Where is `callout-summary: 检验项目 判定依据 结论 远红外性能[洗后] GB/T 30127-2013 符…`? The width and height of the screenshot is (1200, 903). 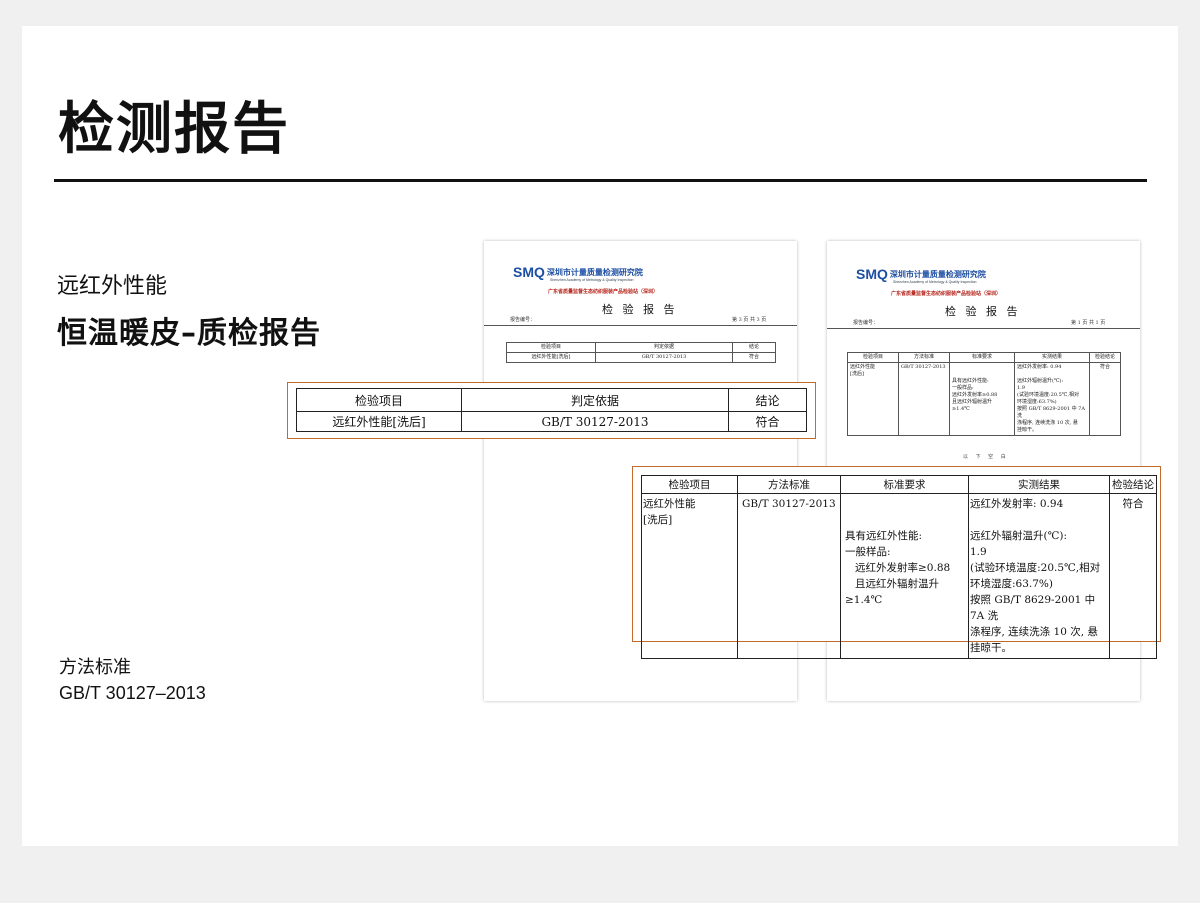
callout-summary: 检验项目 判定依据 结论 远红外性能[洗后] GB/T 30127-2013 符… is located at coordinates (551, 410).